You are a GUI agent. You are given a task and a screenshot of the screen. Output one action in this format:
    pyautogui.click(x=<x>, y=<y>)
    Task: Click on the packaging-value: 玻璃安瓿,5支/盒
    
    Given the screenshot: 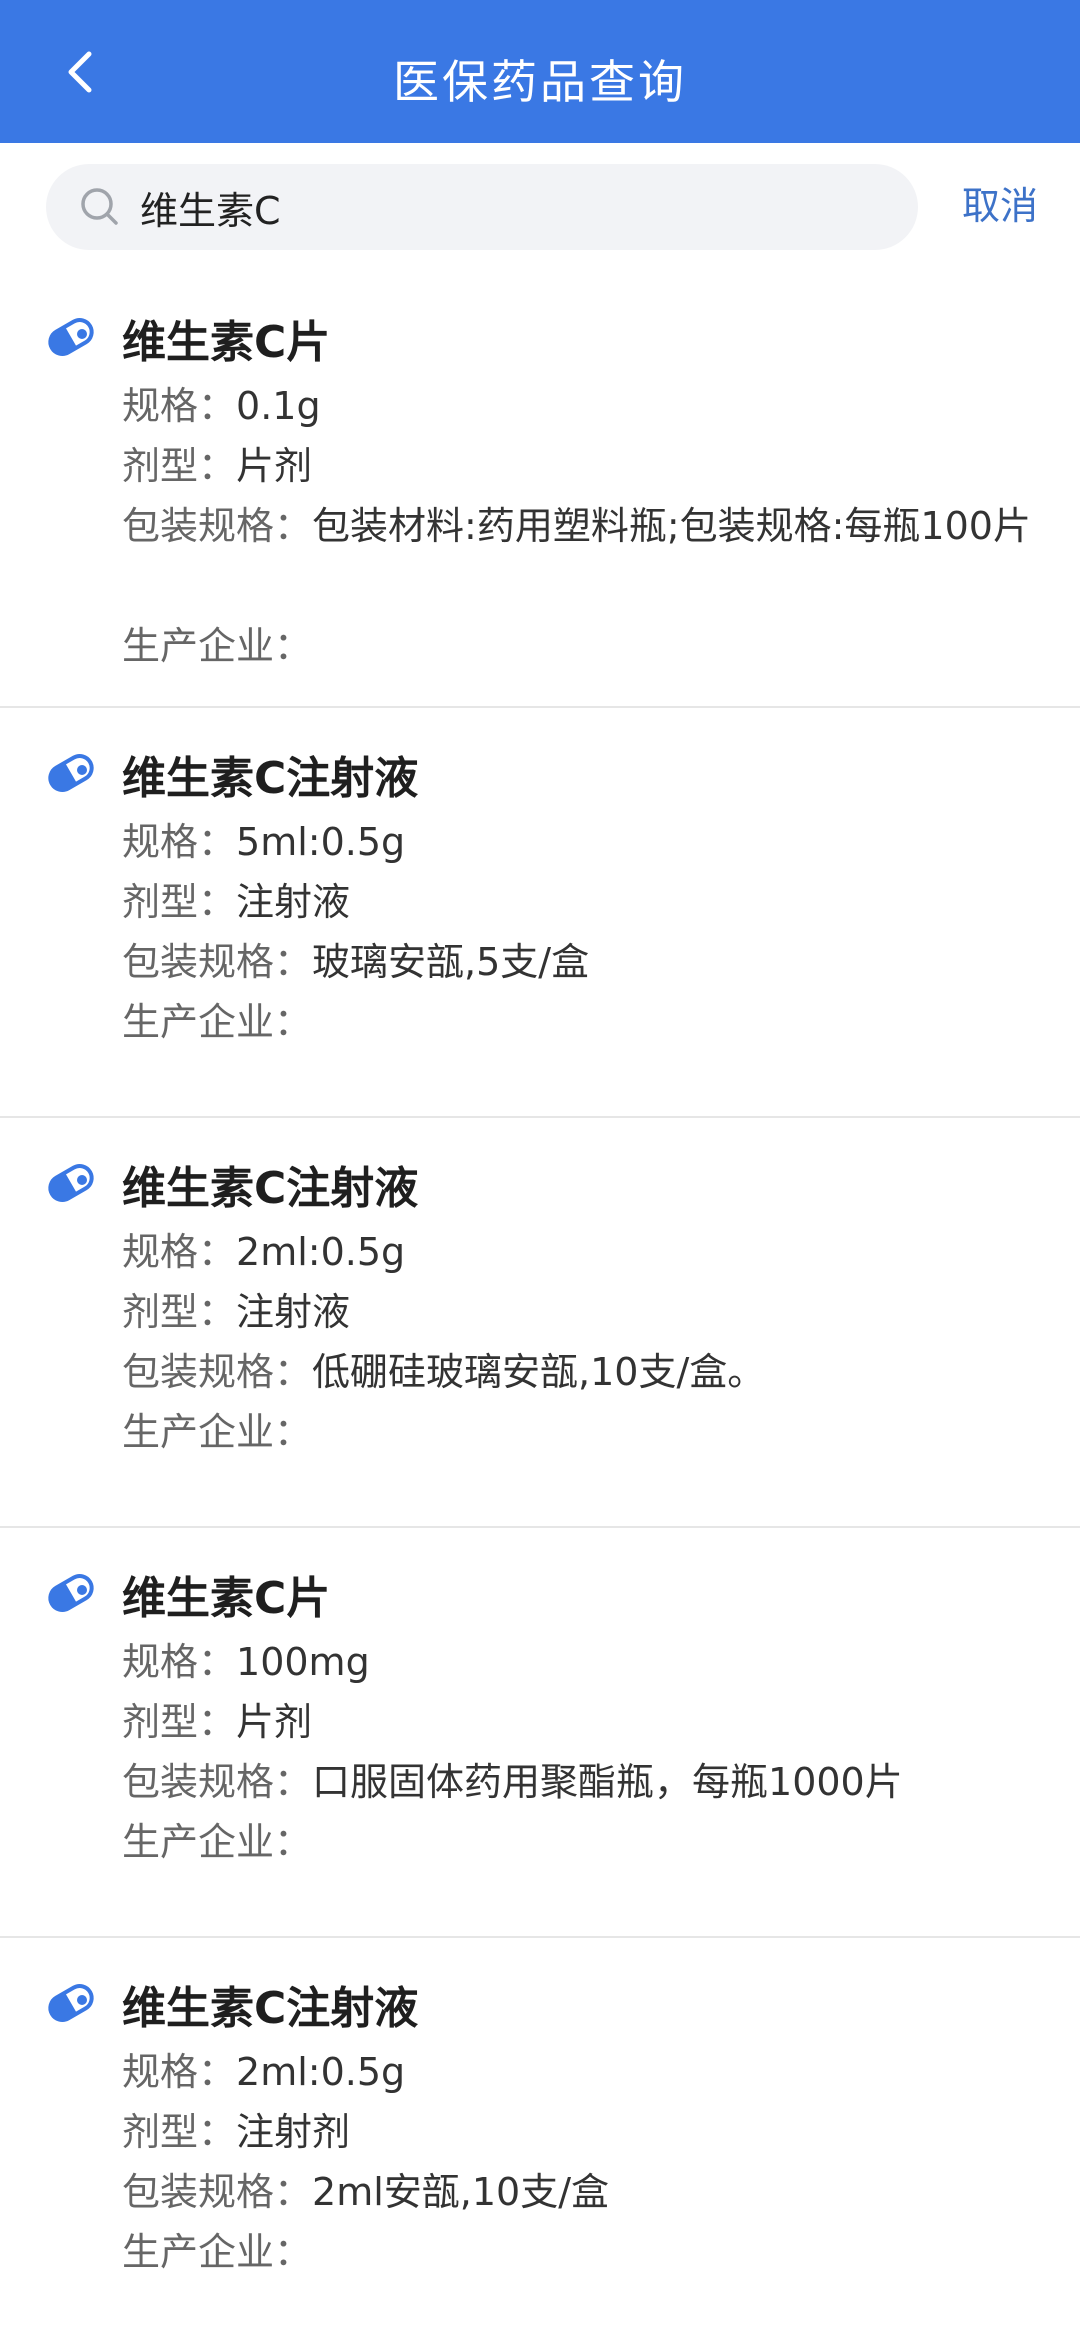 What is the action you would take?
    pyautogui.click(x=451, y=962)
    